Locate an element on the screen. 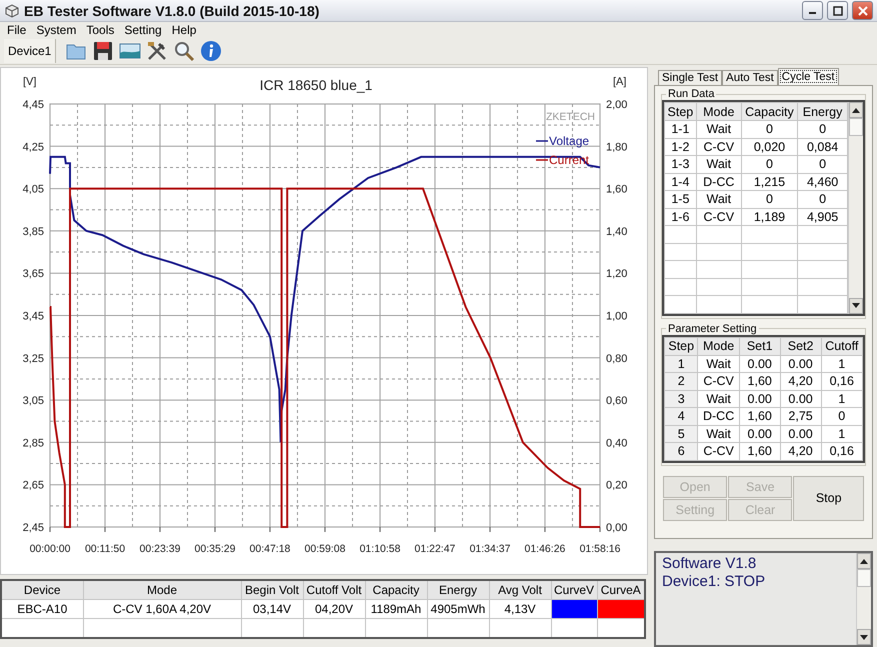 Image resolution: width=877 pixels, height=647 pixels. menu-item: Setting is located at coordinates (143, 29).